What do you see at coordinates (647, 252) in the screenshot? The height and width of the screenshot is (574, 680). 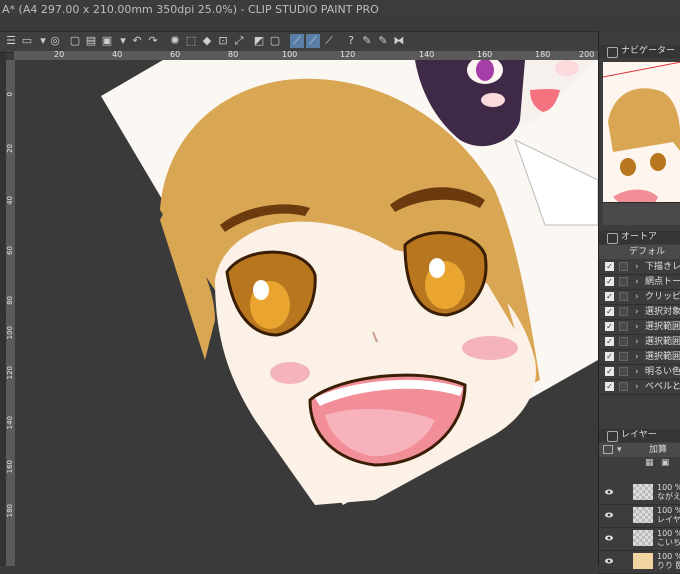 I see `auto-action-set-label: デフォル` at bounding box center [647, 252].